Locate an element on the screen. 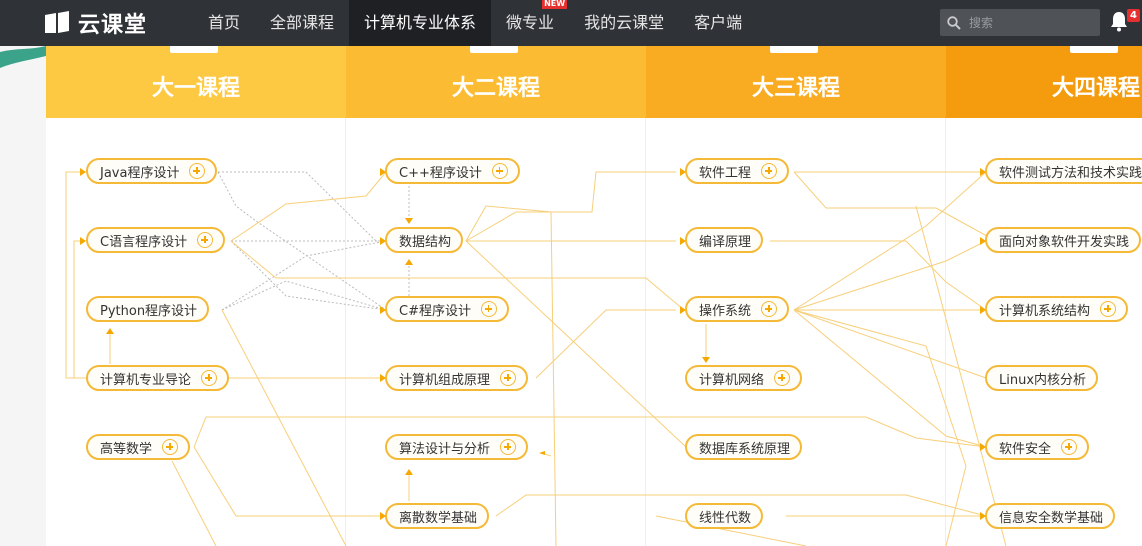 Image resolution: width=1142 pixels, height=546 pixels. course-name: 面向对象软件开发实践 is located at coordinates (1064, 242).